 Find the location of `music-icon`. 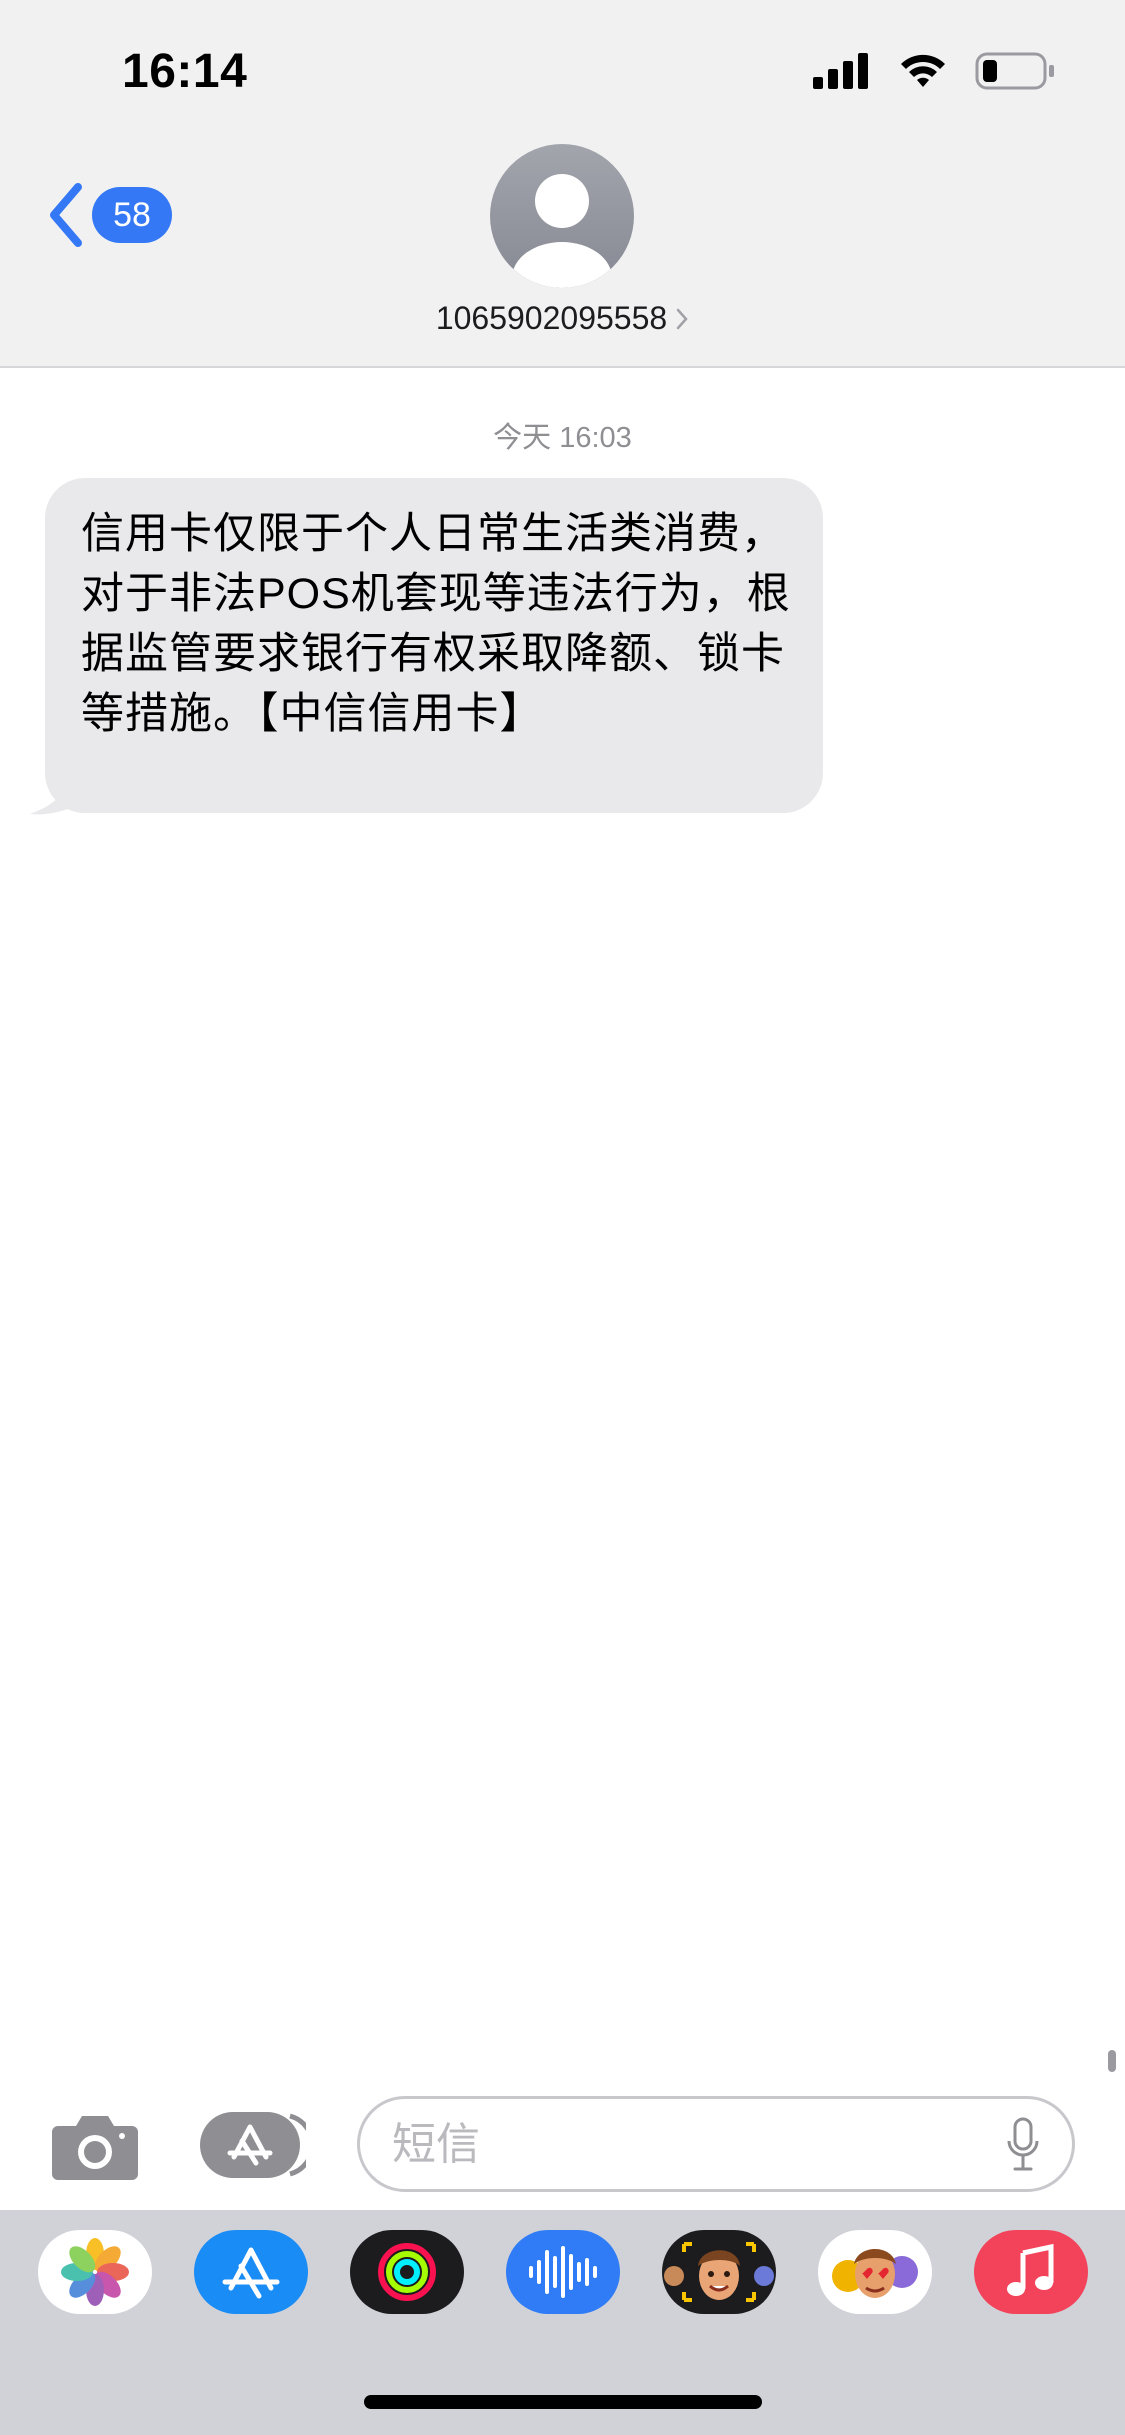

music-icon is located at coordinates (1030, 2269).